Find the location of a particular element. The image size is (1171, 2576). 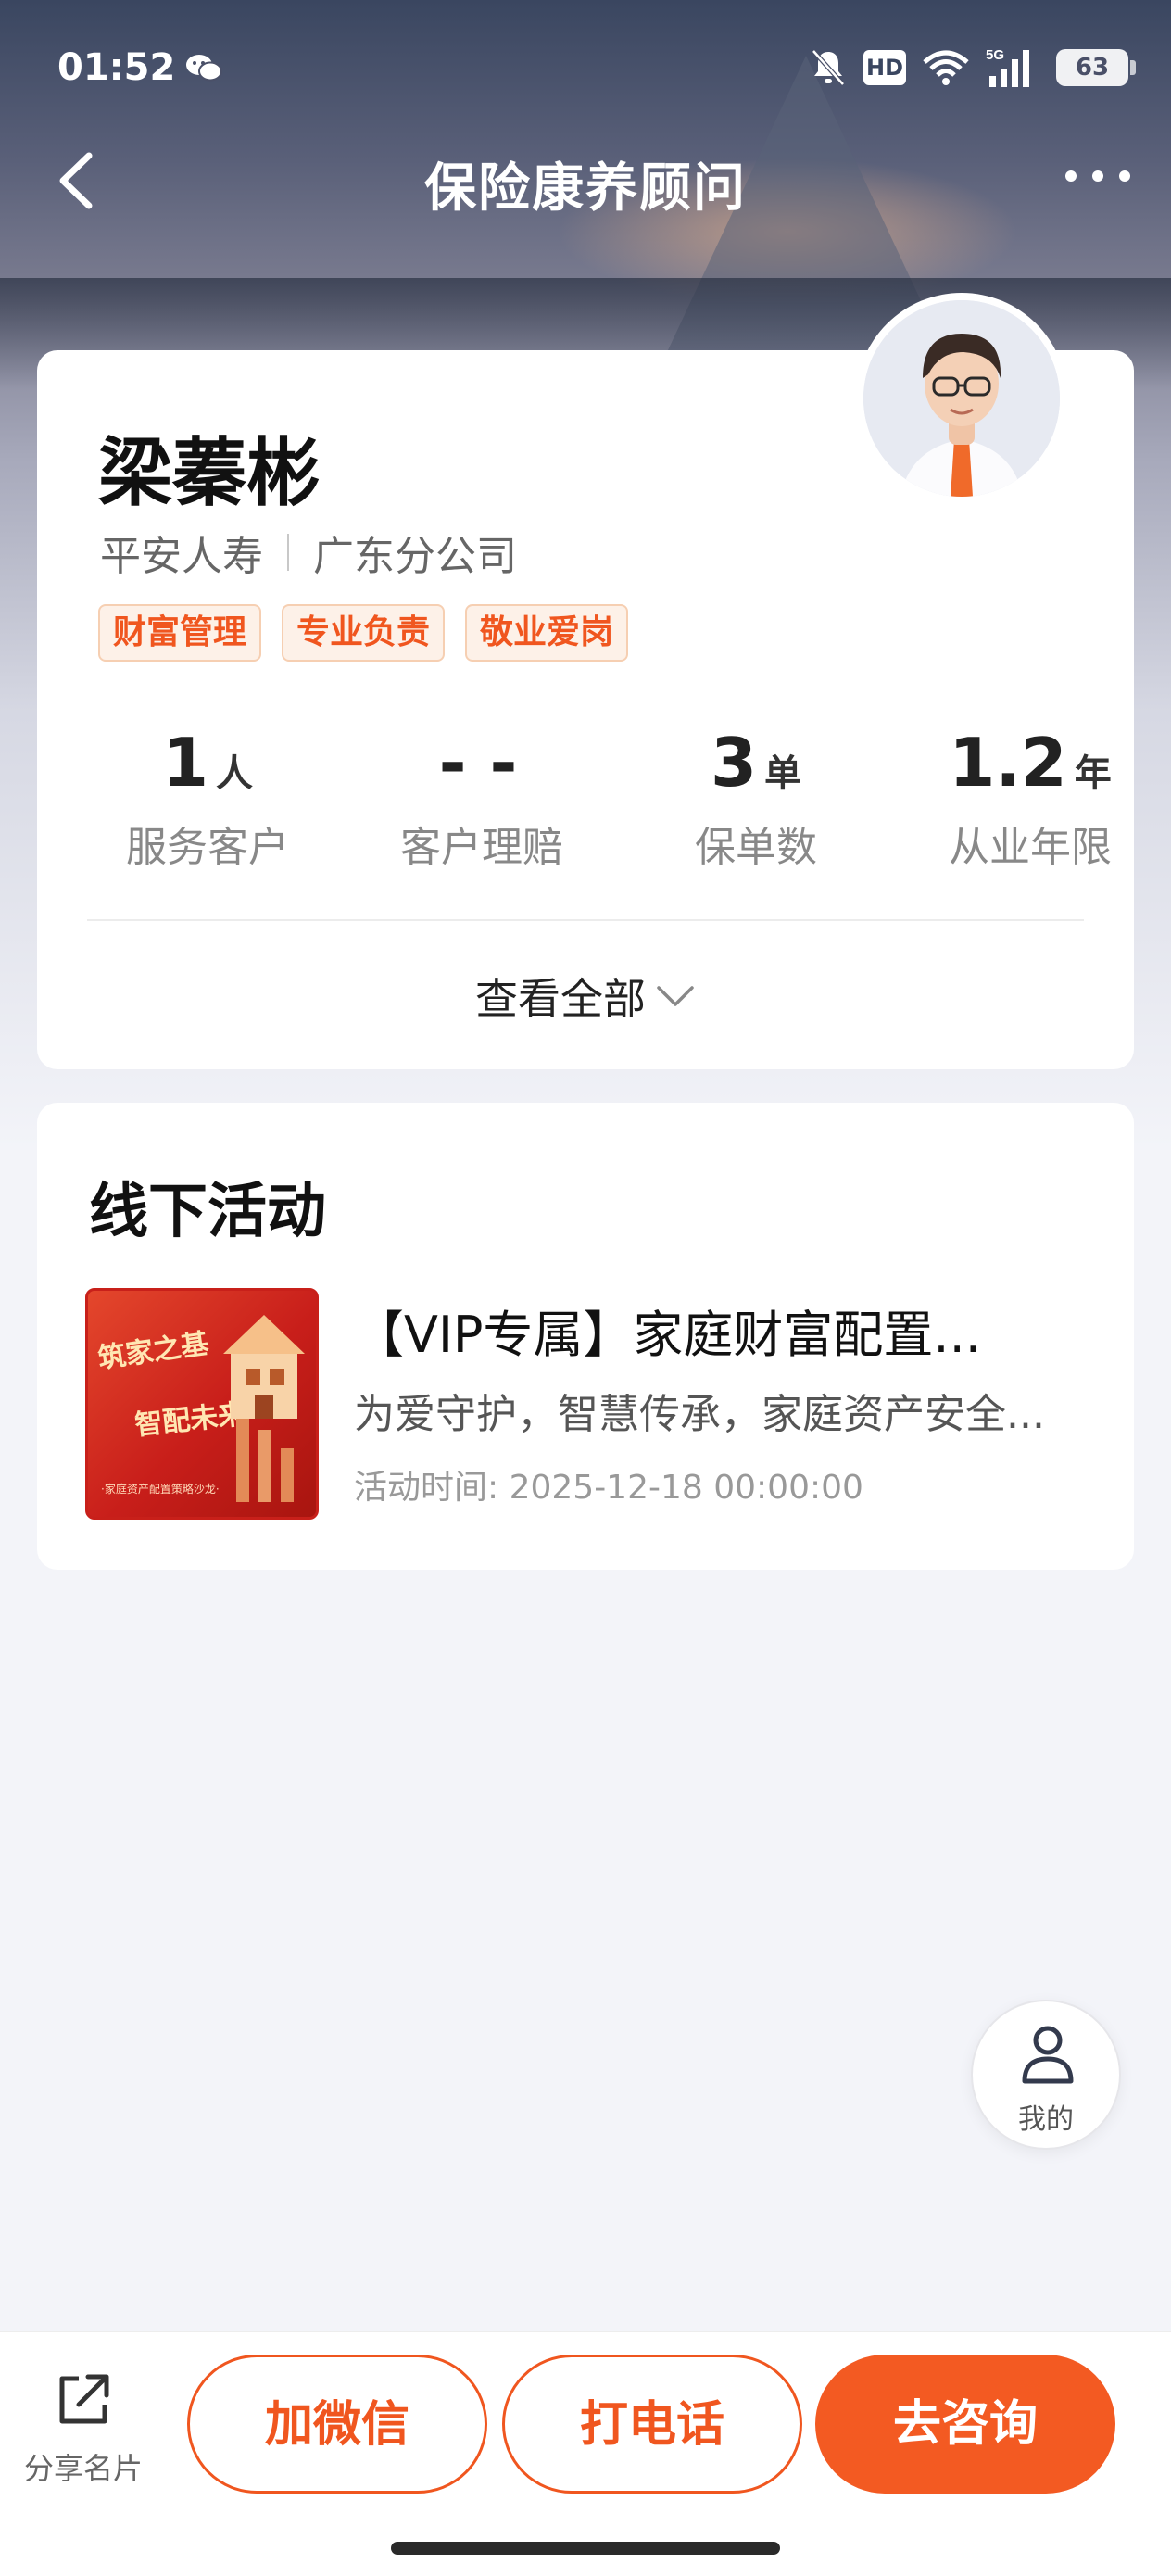

activity-time: 活动时间: 2025-12-18 00:00:00 is located at coordinates (609, 1488).